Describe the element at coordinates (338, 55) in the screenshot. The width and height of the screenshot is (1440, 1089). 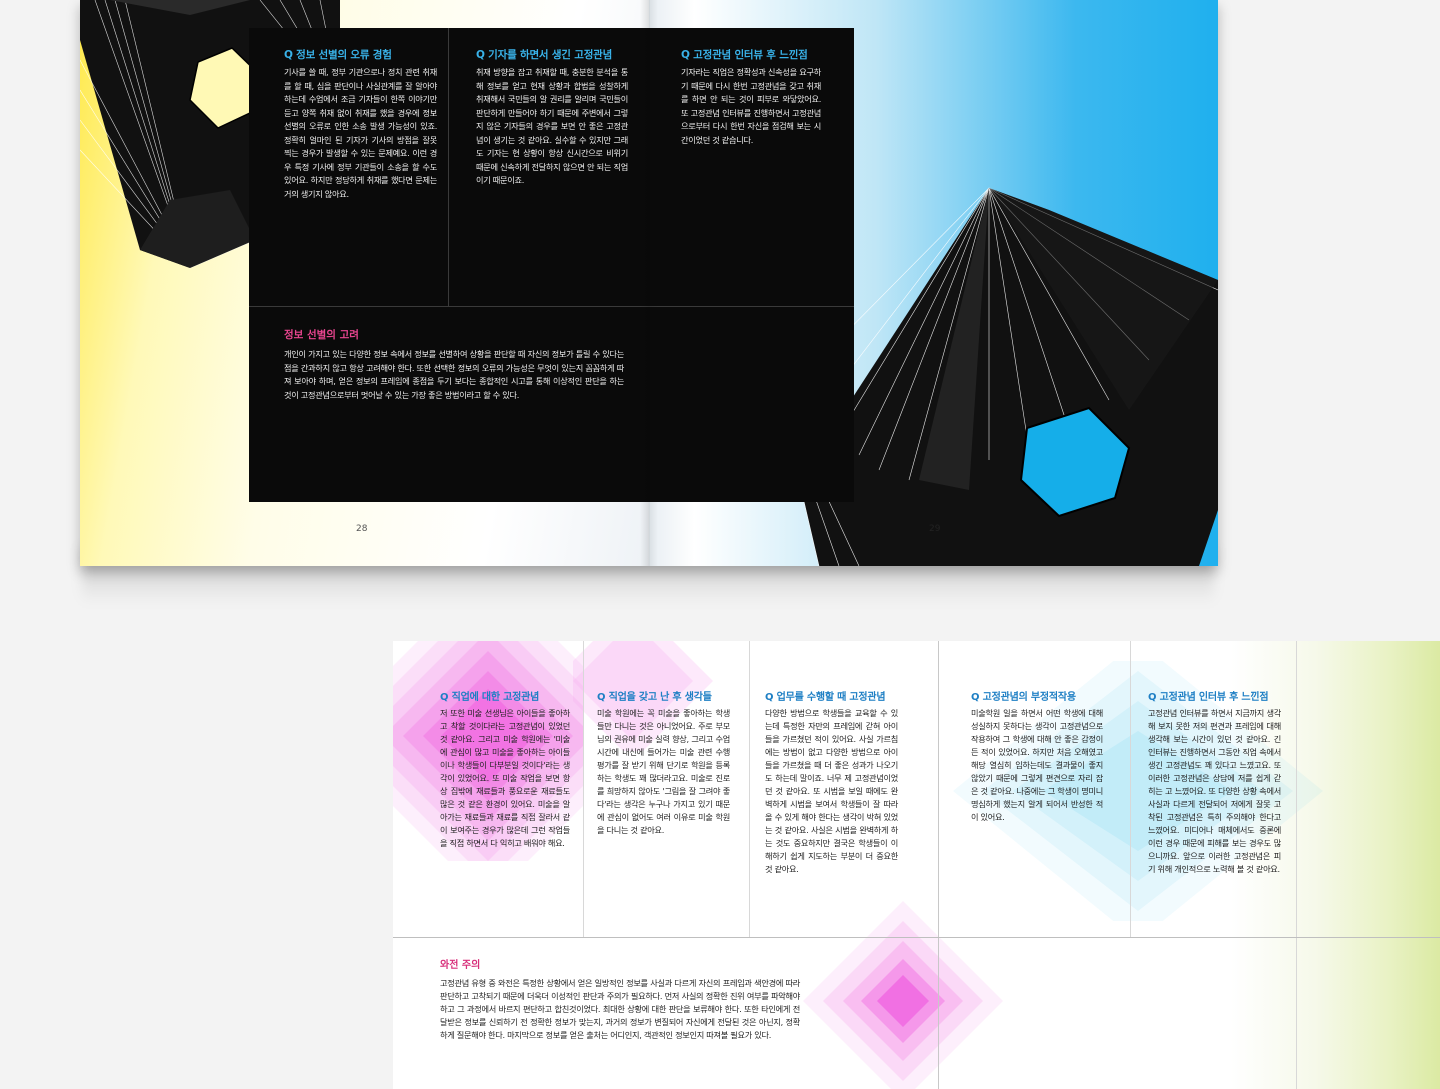
I see `heading-info-error: Q 정보 선별의 오류 경험` at that location.